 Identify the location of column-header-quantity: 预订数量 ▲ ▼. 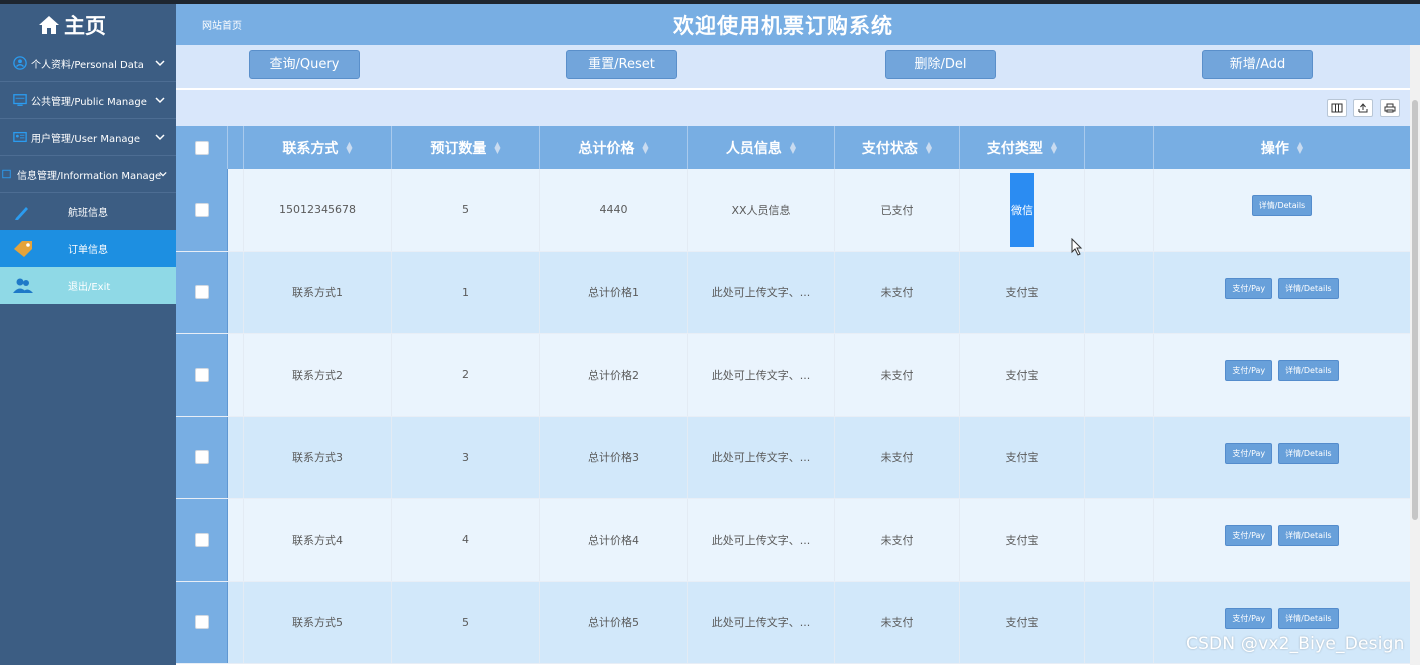
(466, 147).